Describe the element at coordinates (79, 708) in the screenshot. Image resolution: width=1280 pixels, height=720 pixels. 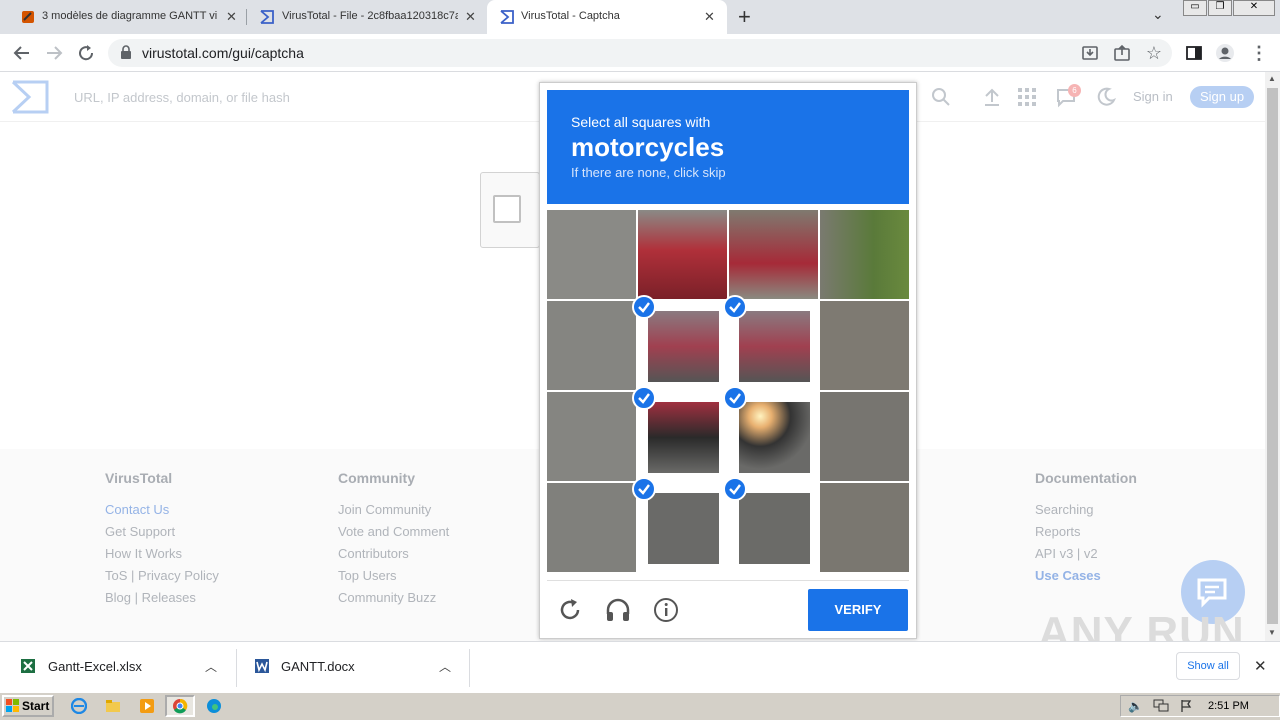
I see `internet-explorer-icon` at that location.